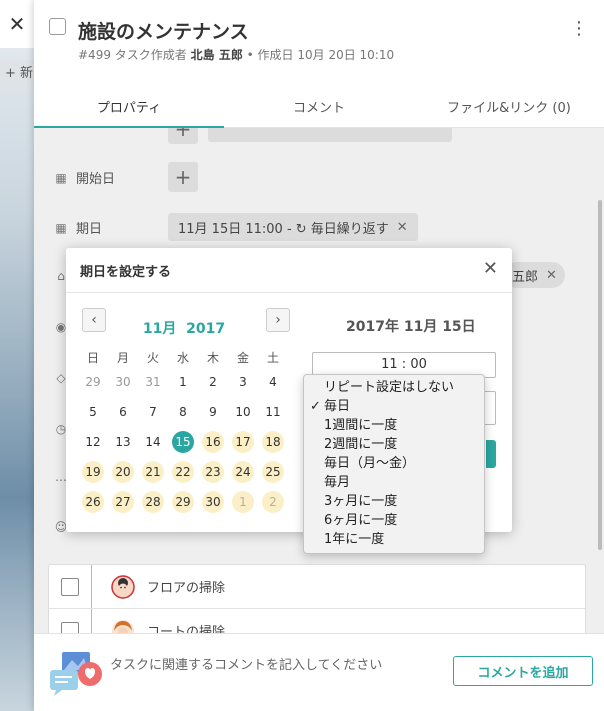 The height and width of the screenshot is (711, 604). What do you see at coordinates (183, 412) in the screenshot?
I see `calendar-day: 8` at bounding box center [183, 412].